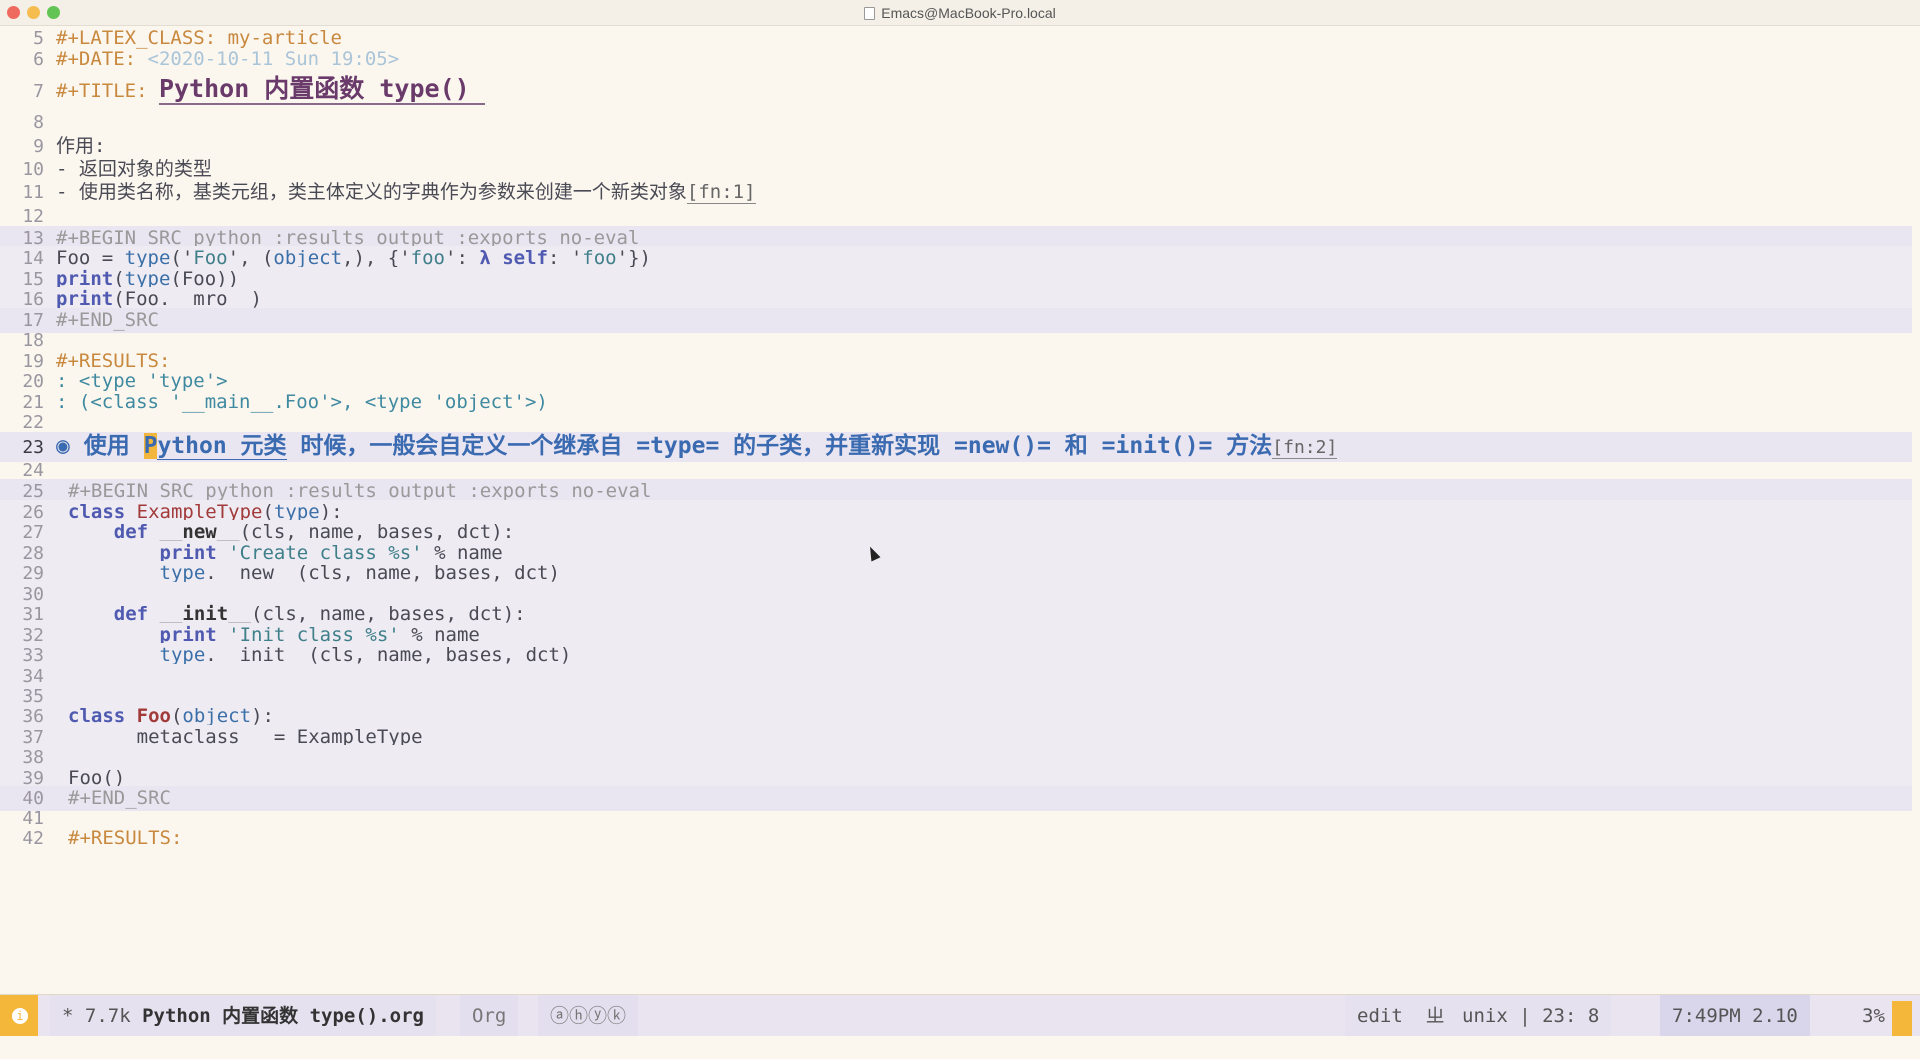  I want to click on minor-modes: ⓐⓗⓨⓚ, so click(588, 1016).